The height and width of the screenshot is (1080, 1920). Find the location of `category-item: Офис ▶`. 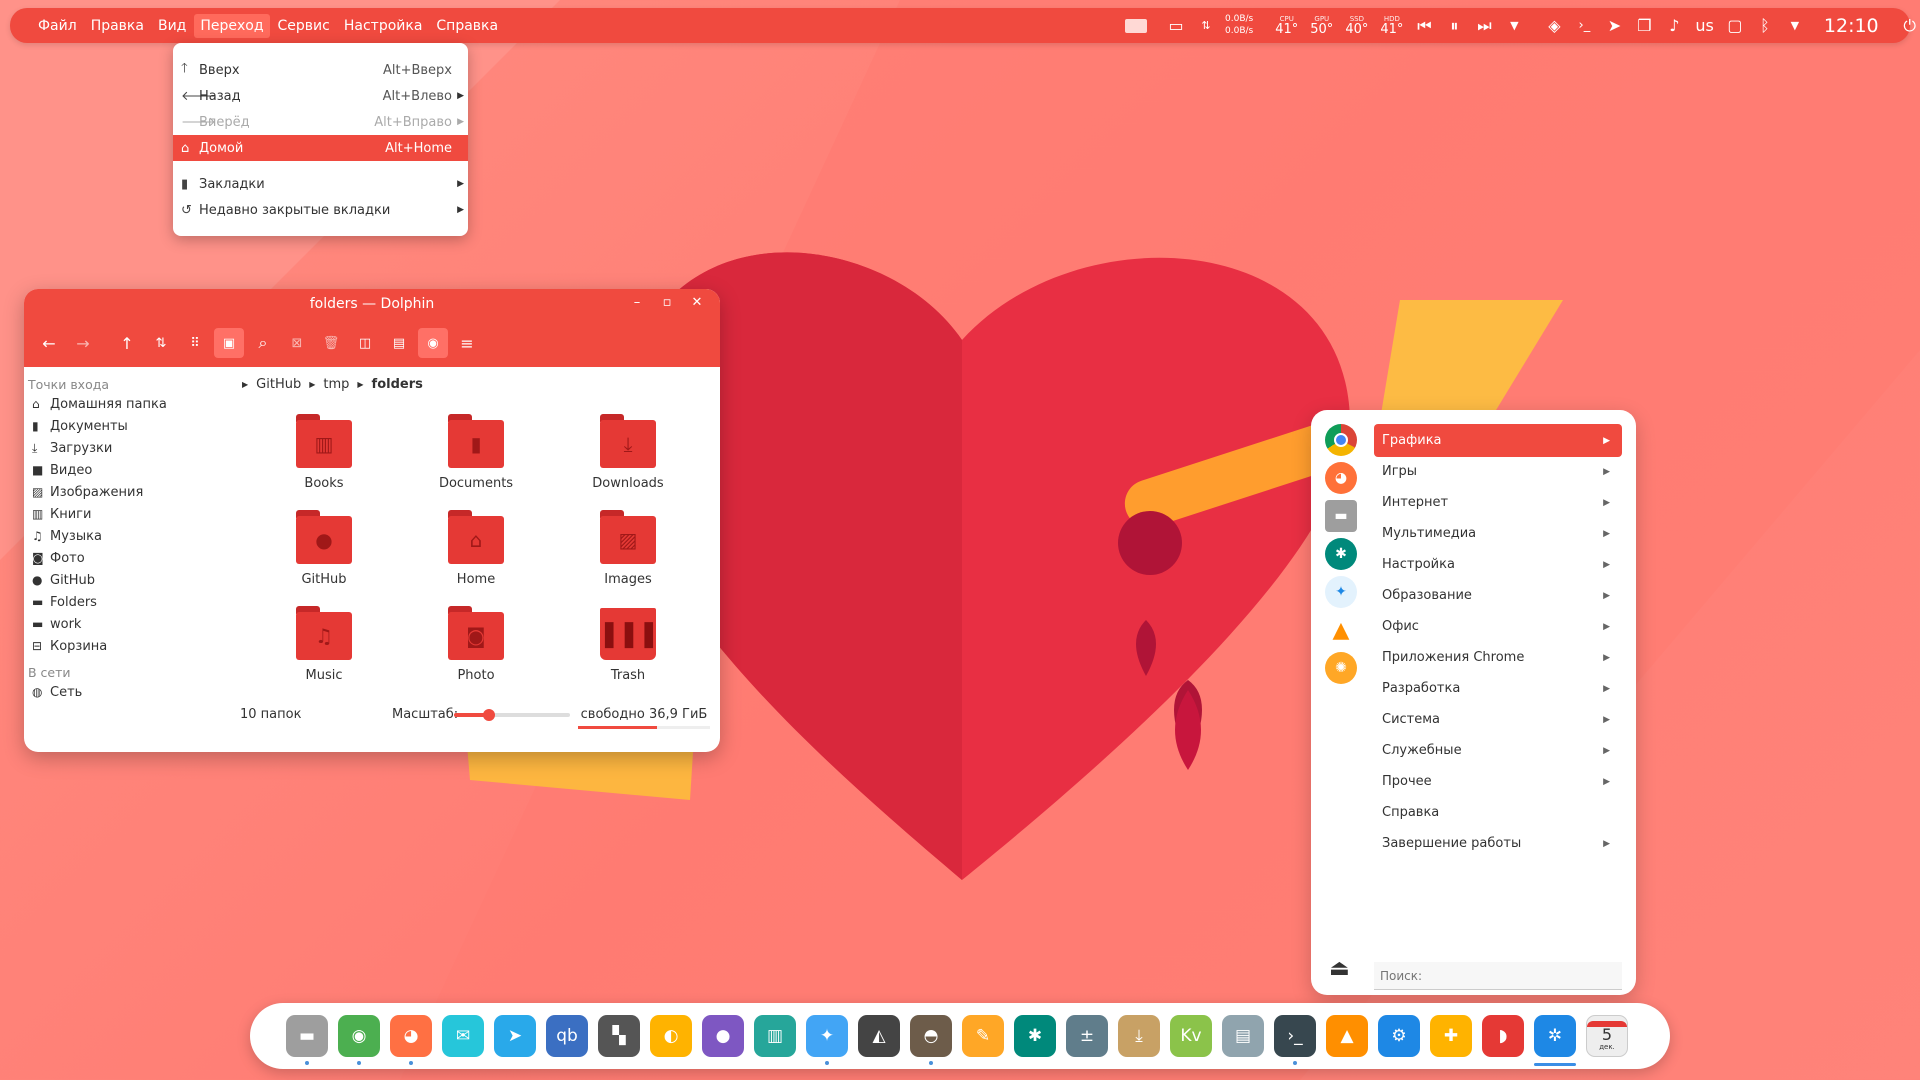

category-item: Офис ▶ is located at coordinates (1498, 626).